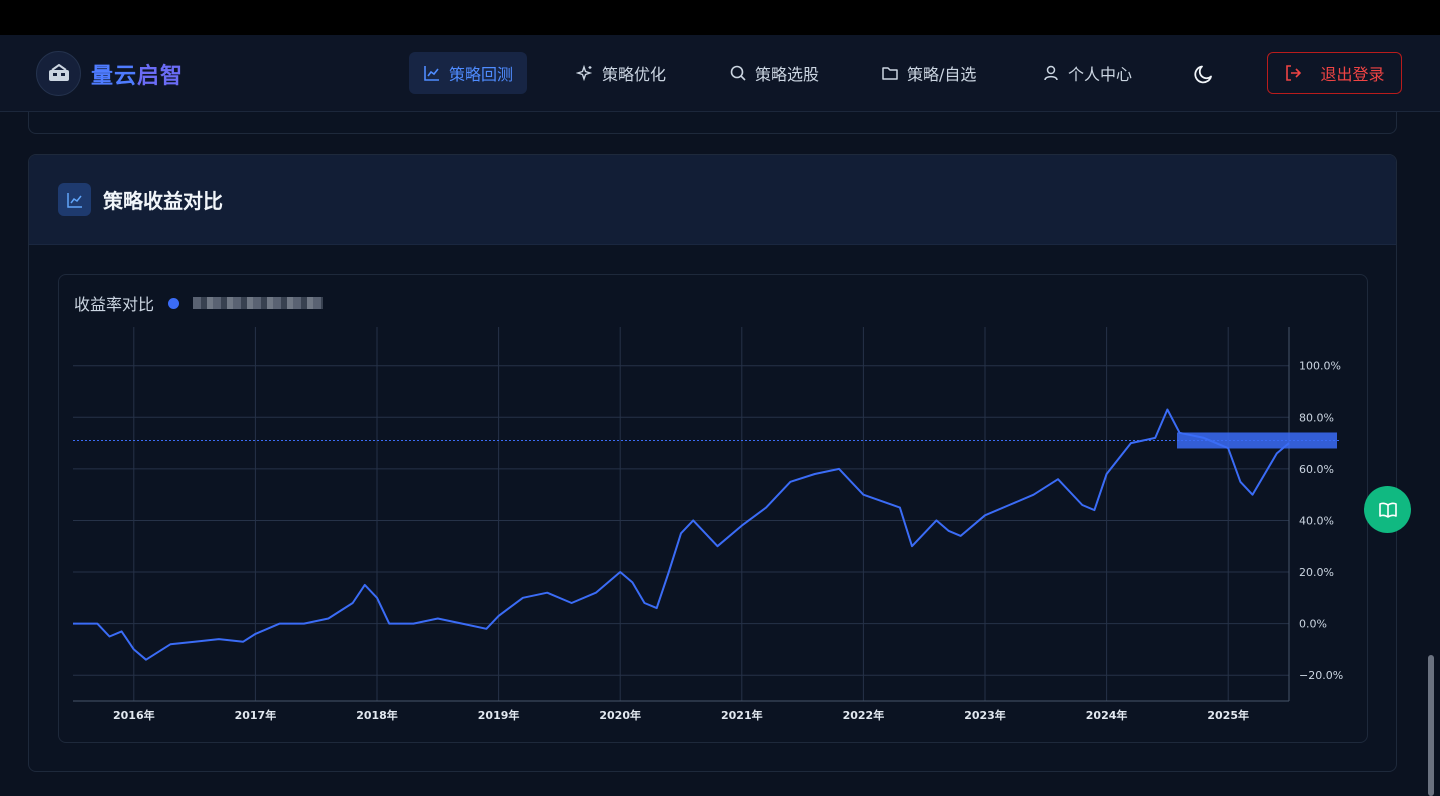 The image size is (1440, 796). What do you see at coordinates (738, 73) in the screenshot?
I see `search-icon` at bounding box center [738, 73].